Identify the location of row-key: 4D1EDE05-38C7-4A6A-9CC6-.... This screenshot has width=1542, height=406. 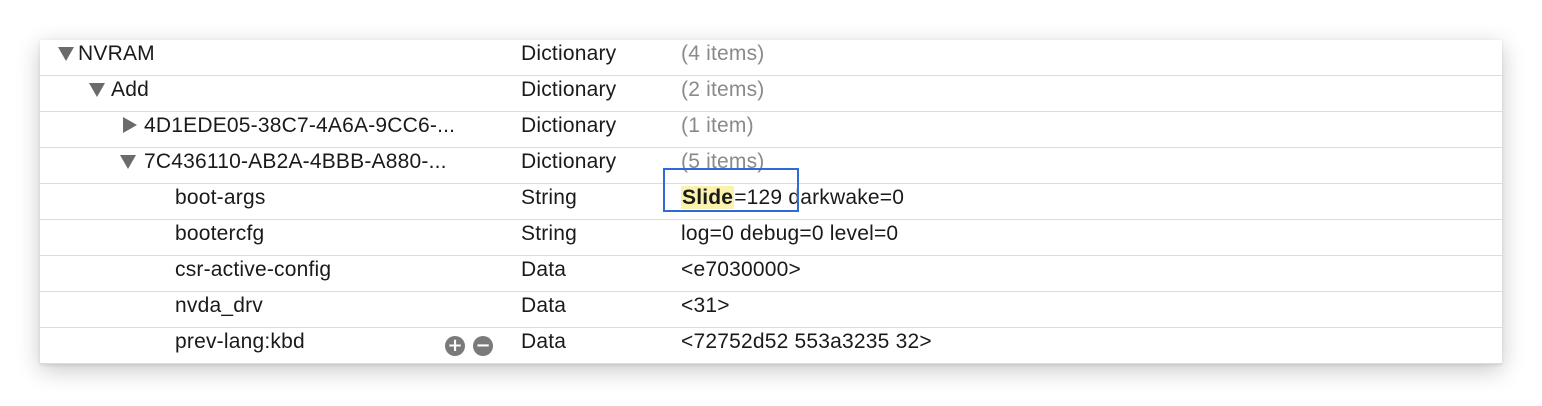
(300, 125).